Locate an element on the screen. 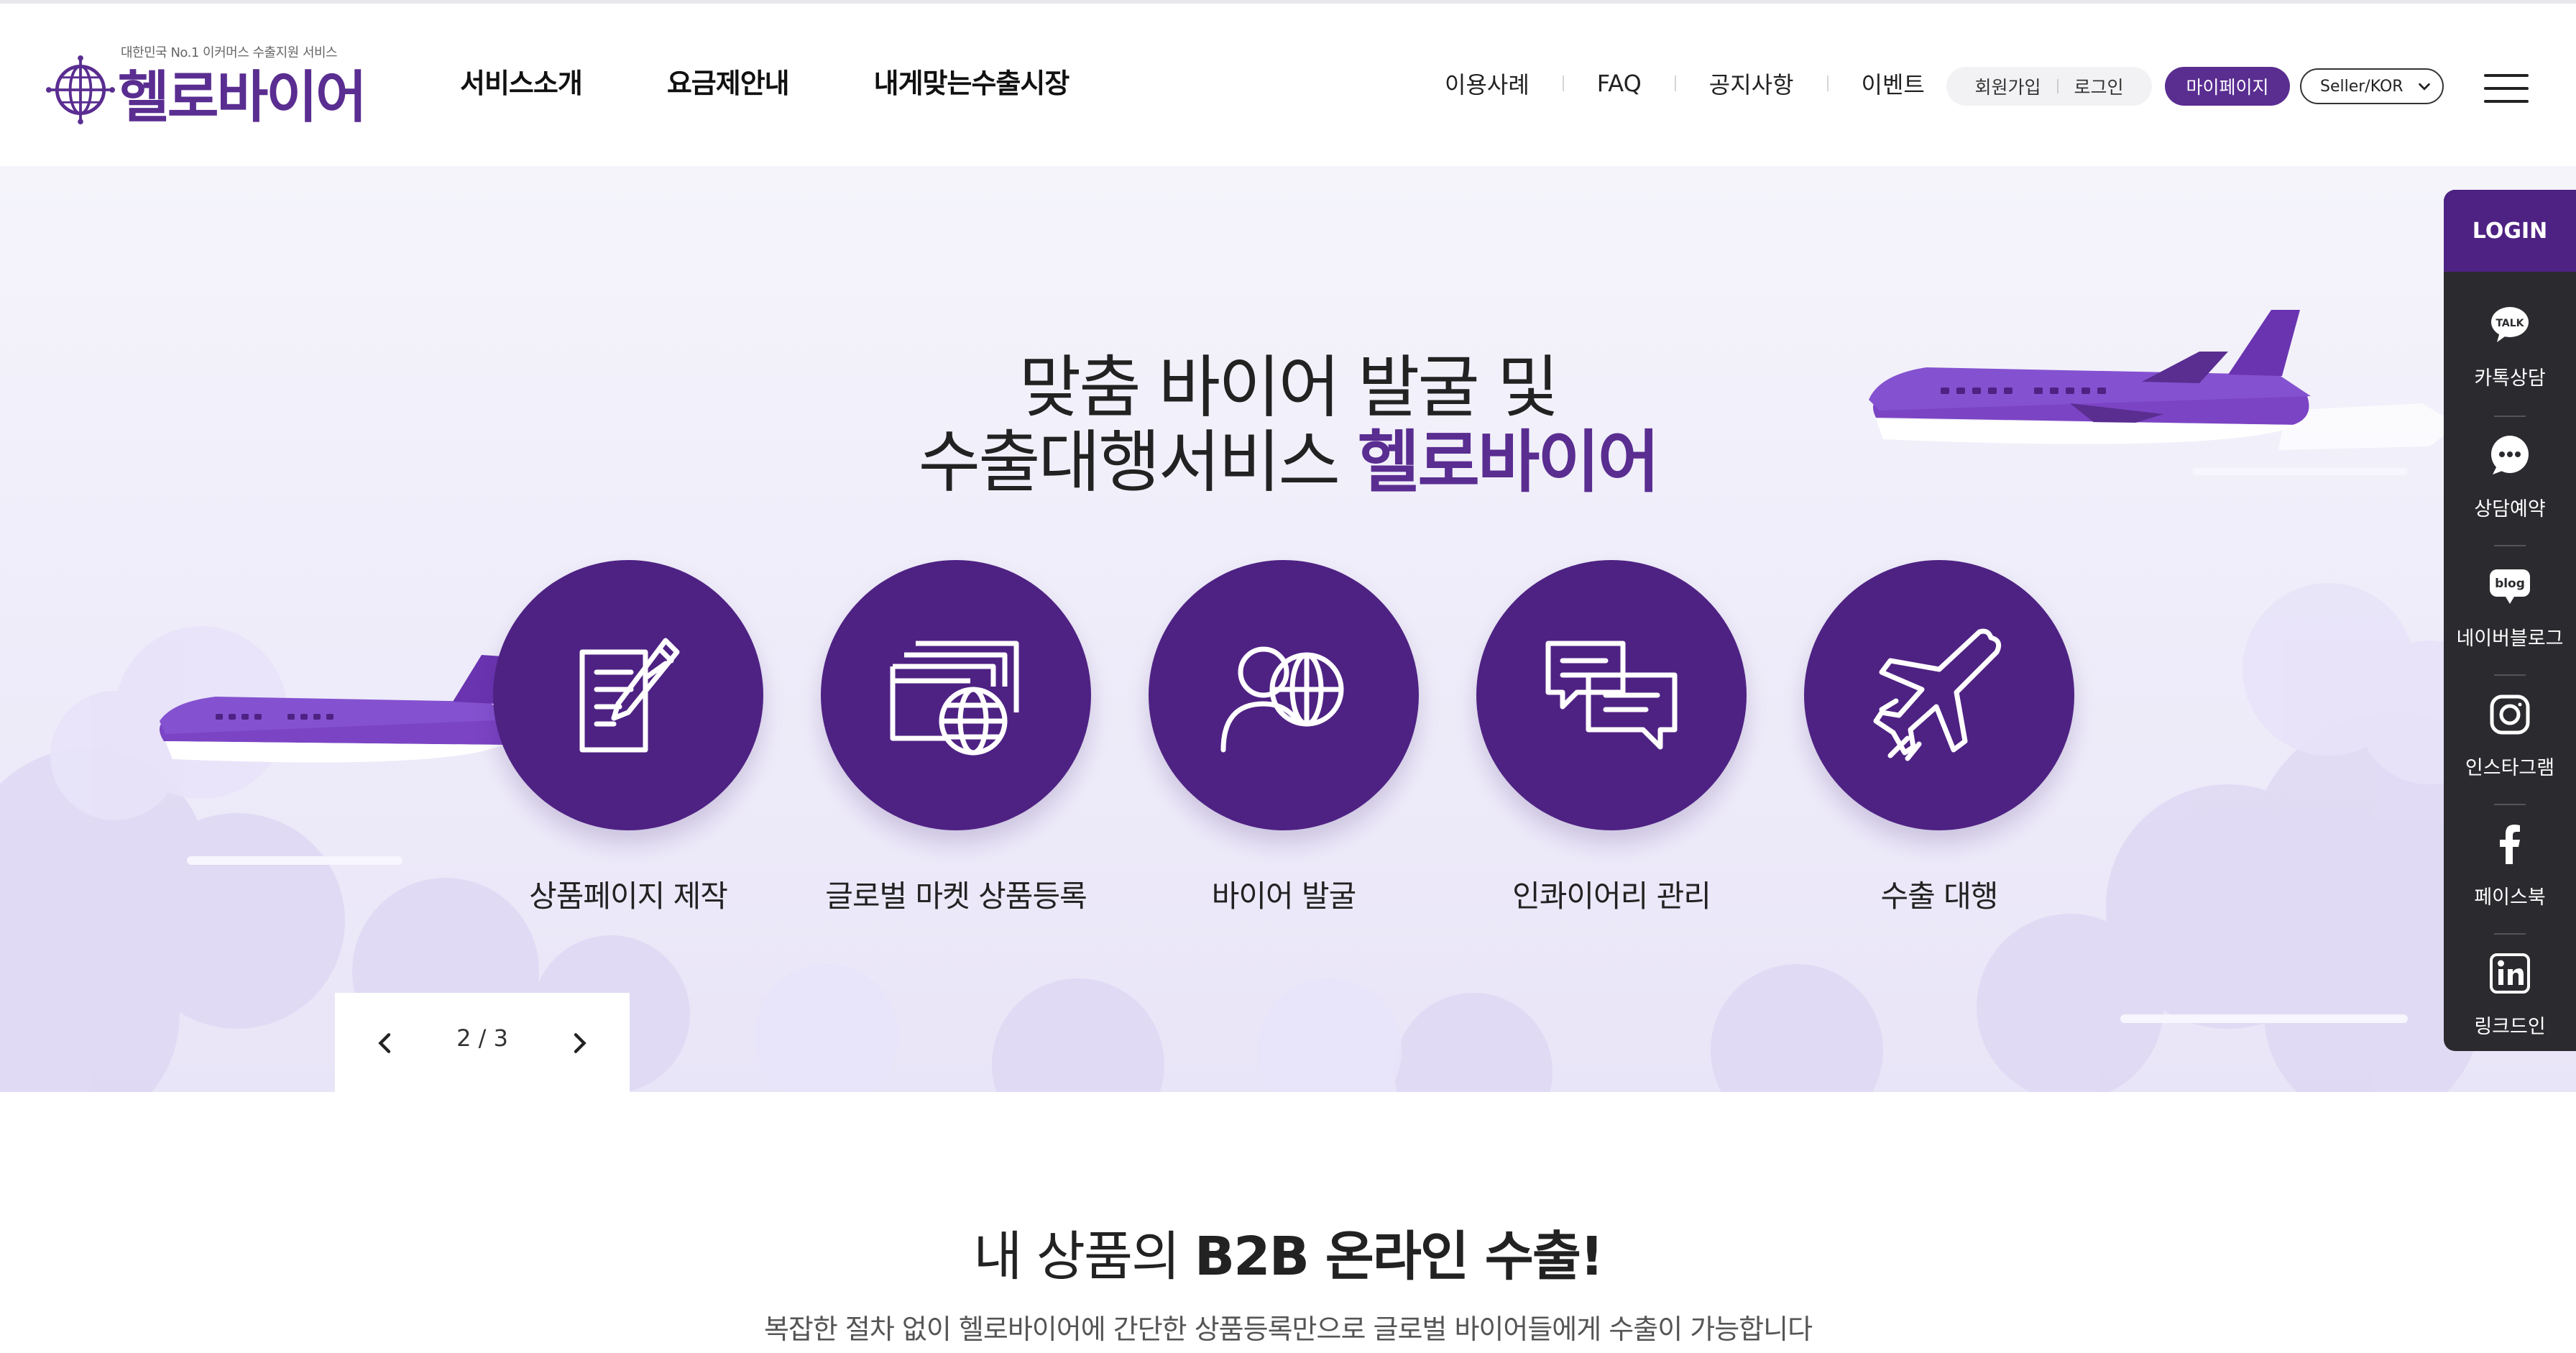 The width and height of the screenshot is (2576, 1353). signup-link: 회원가입 is located at coordinates (2007, 86).